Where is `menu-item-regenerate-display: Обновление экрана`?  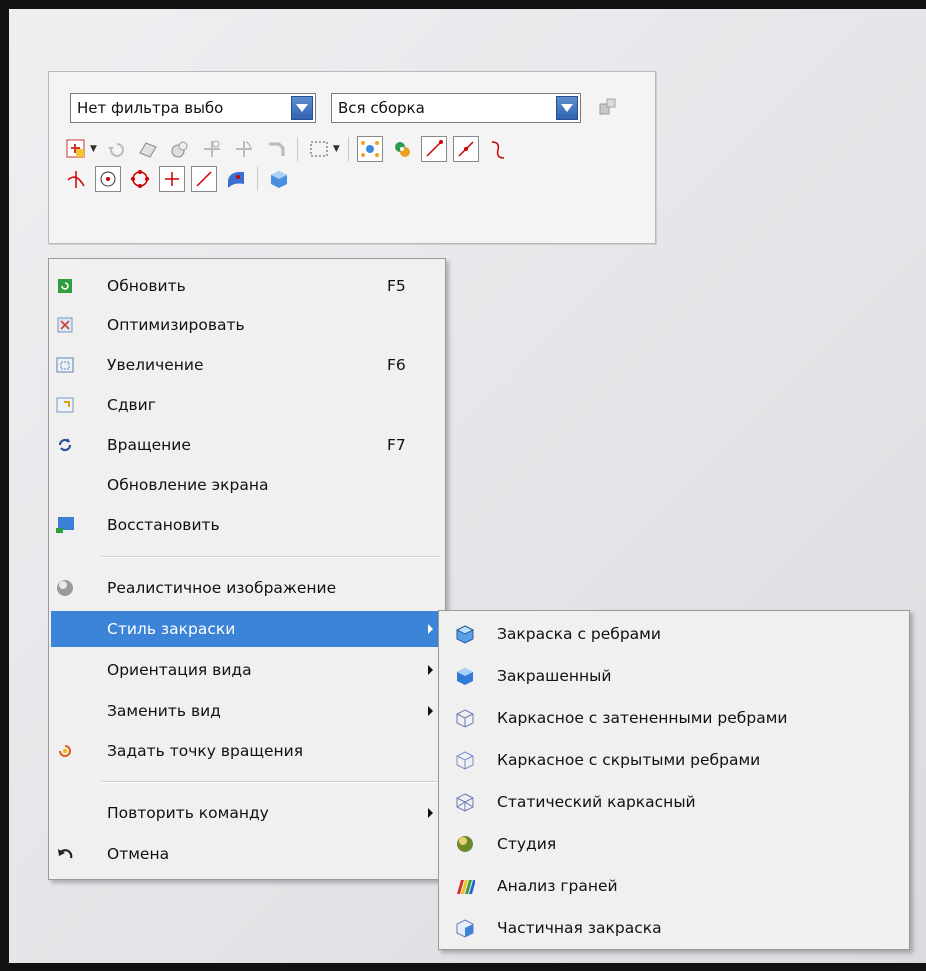 menu-item-regenerate-display: Обновление экрана is located at coordinates (247, 485).